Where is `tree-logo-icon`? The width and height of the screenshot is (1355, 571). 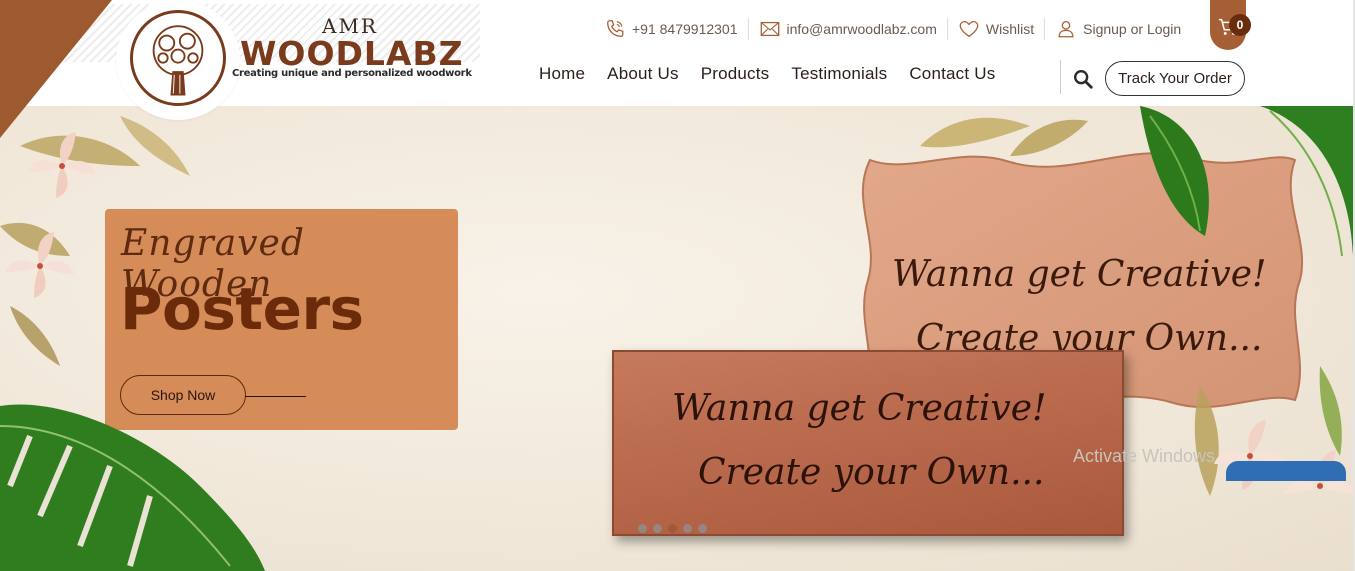
tree-logo-icon is located at coordinates (178, 58).